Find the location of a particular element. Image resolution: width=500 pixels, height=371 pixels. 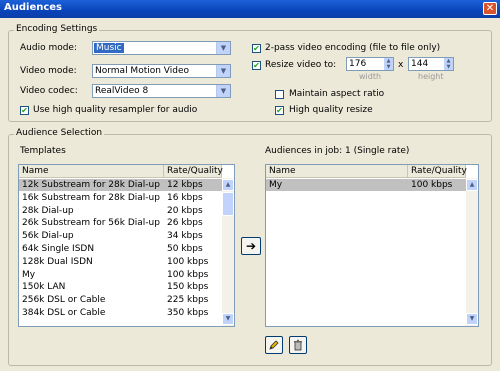

resize-x-label: x is located at coordinates (401, 65).